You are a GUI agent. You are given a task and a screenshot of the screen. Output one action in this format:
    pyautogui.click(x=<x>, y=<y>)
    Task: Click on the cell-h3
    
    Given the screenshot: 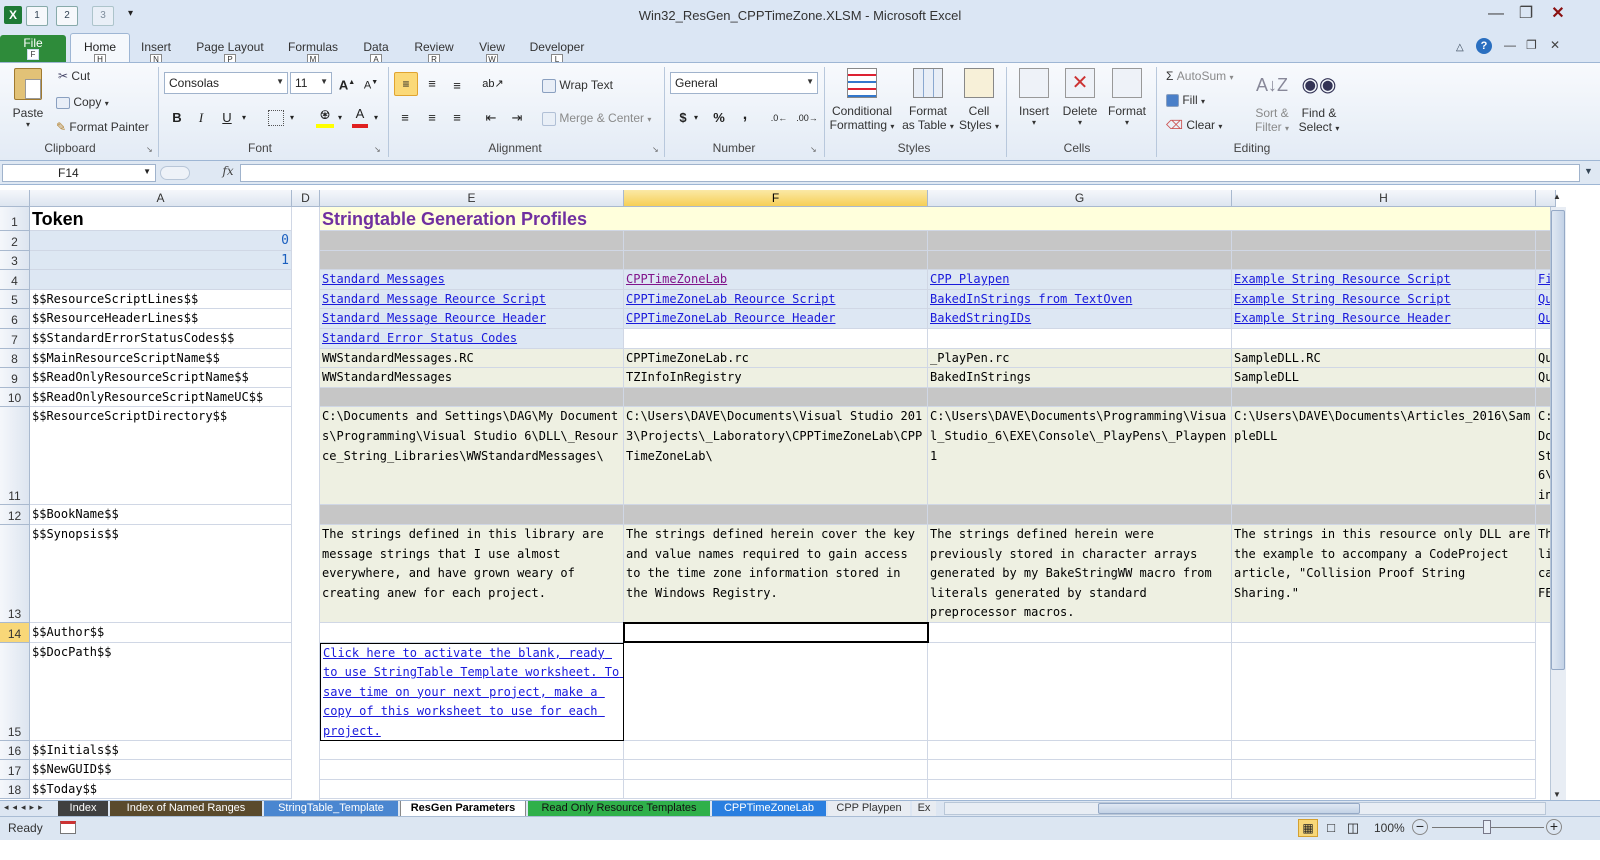 What is the action you would take?
    pyautogui.click(x=1384, y=260)
    